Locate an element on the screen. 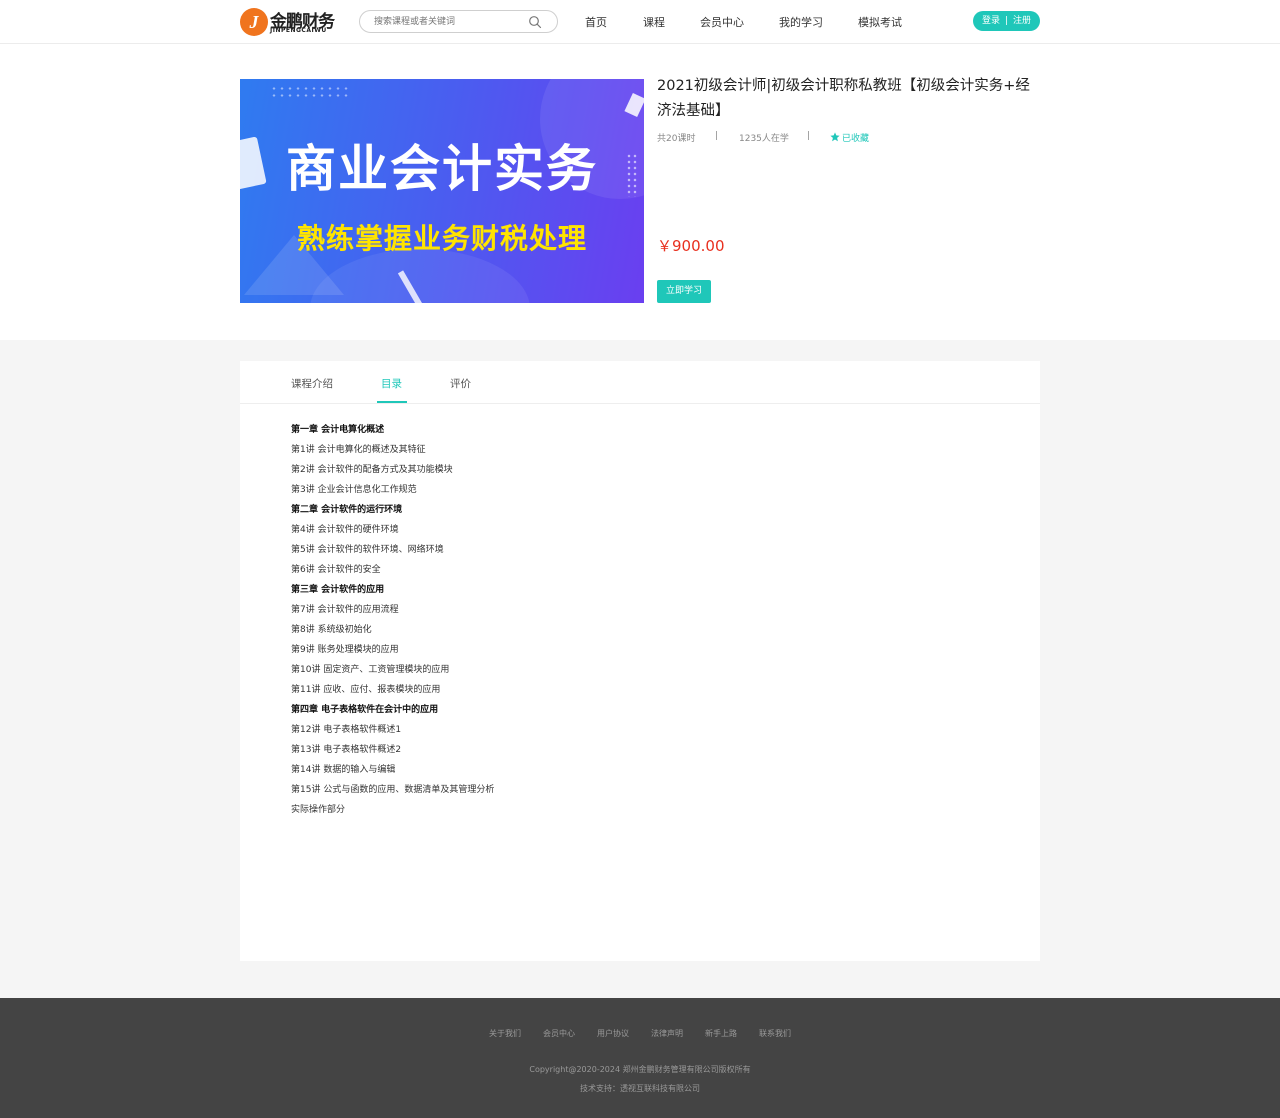  course-price: ￥900.00 is located at coordinates (691, 246).